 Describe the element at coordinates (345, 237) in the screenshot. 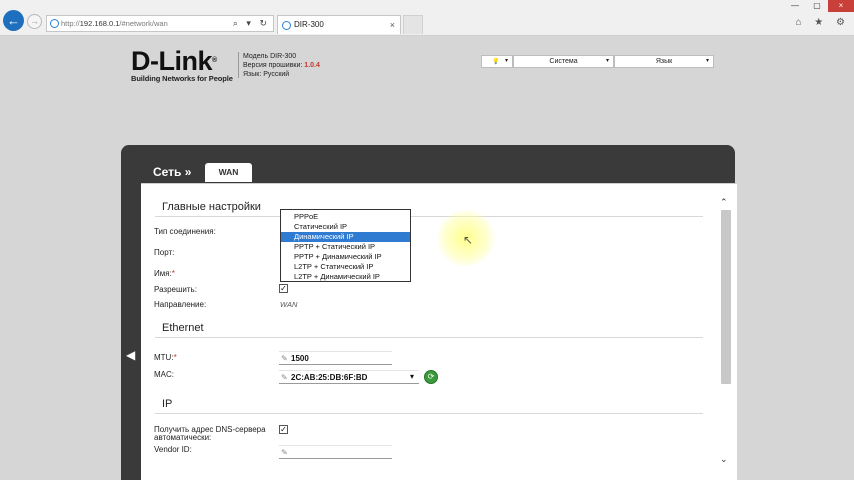

I see `dropdown-option-selected: Динамический IP` at that location.